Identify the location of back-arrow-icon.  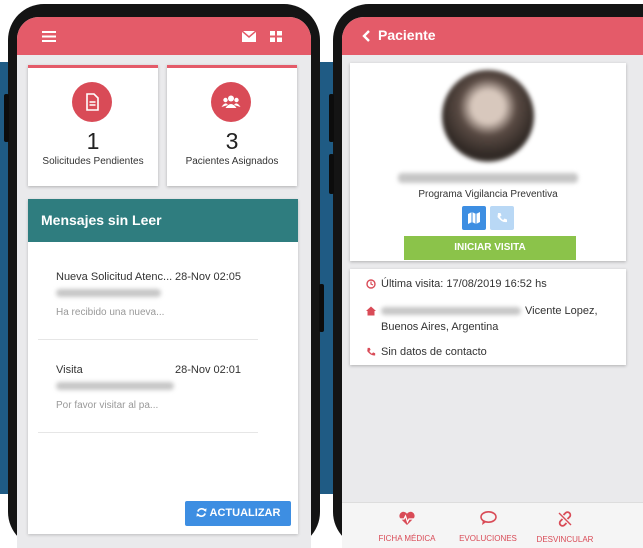
(366, 38).